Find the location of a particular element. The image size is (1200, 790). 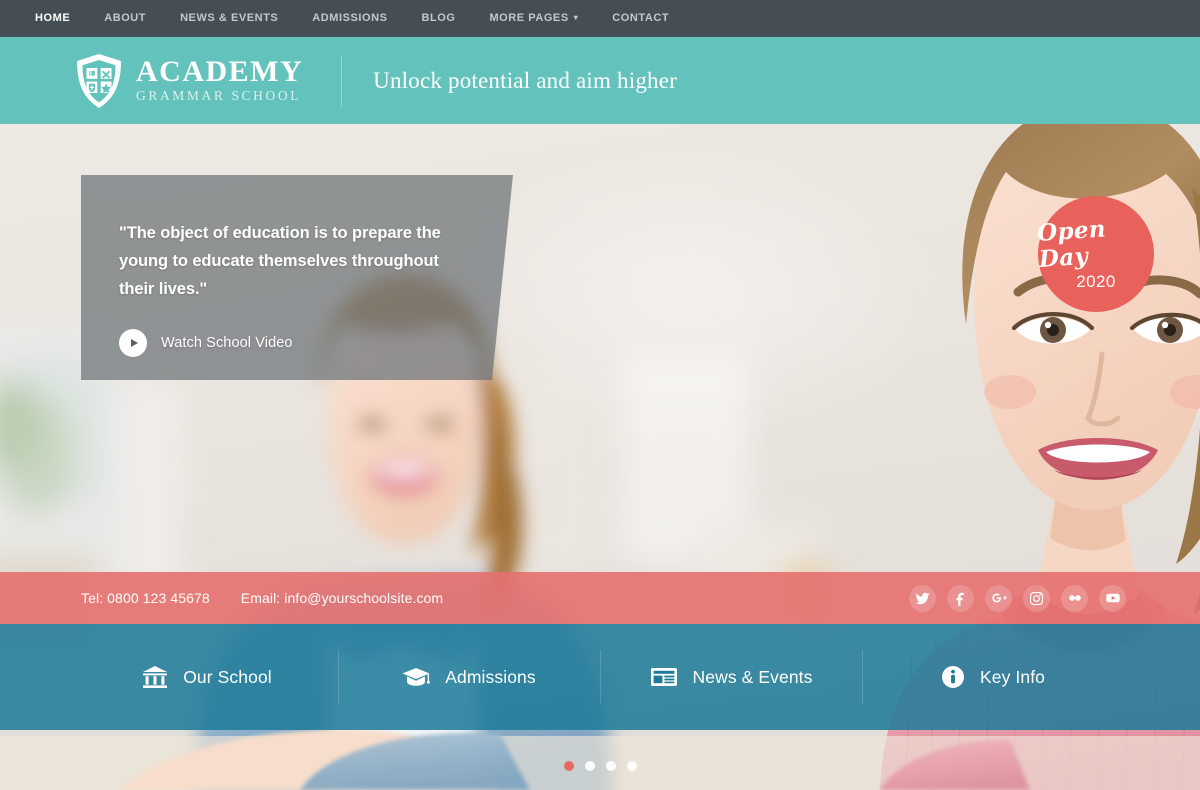

nav-item-blog: BLOG is located at coordinates (438, 18).